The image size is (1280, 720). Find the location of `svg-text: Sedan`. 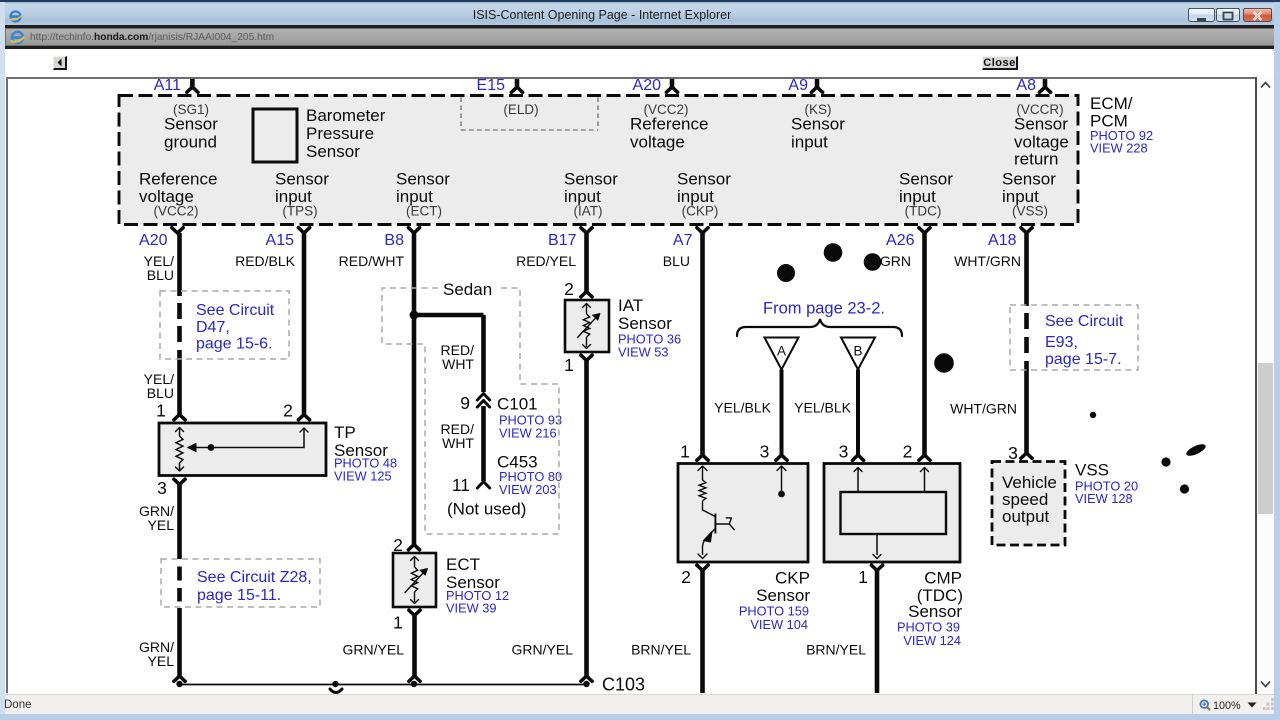

svg-text: Sedan is located at coordinates (467, 289).